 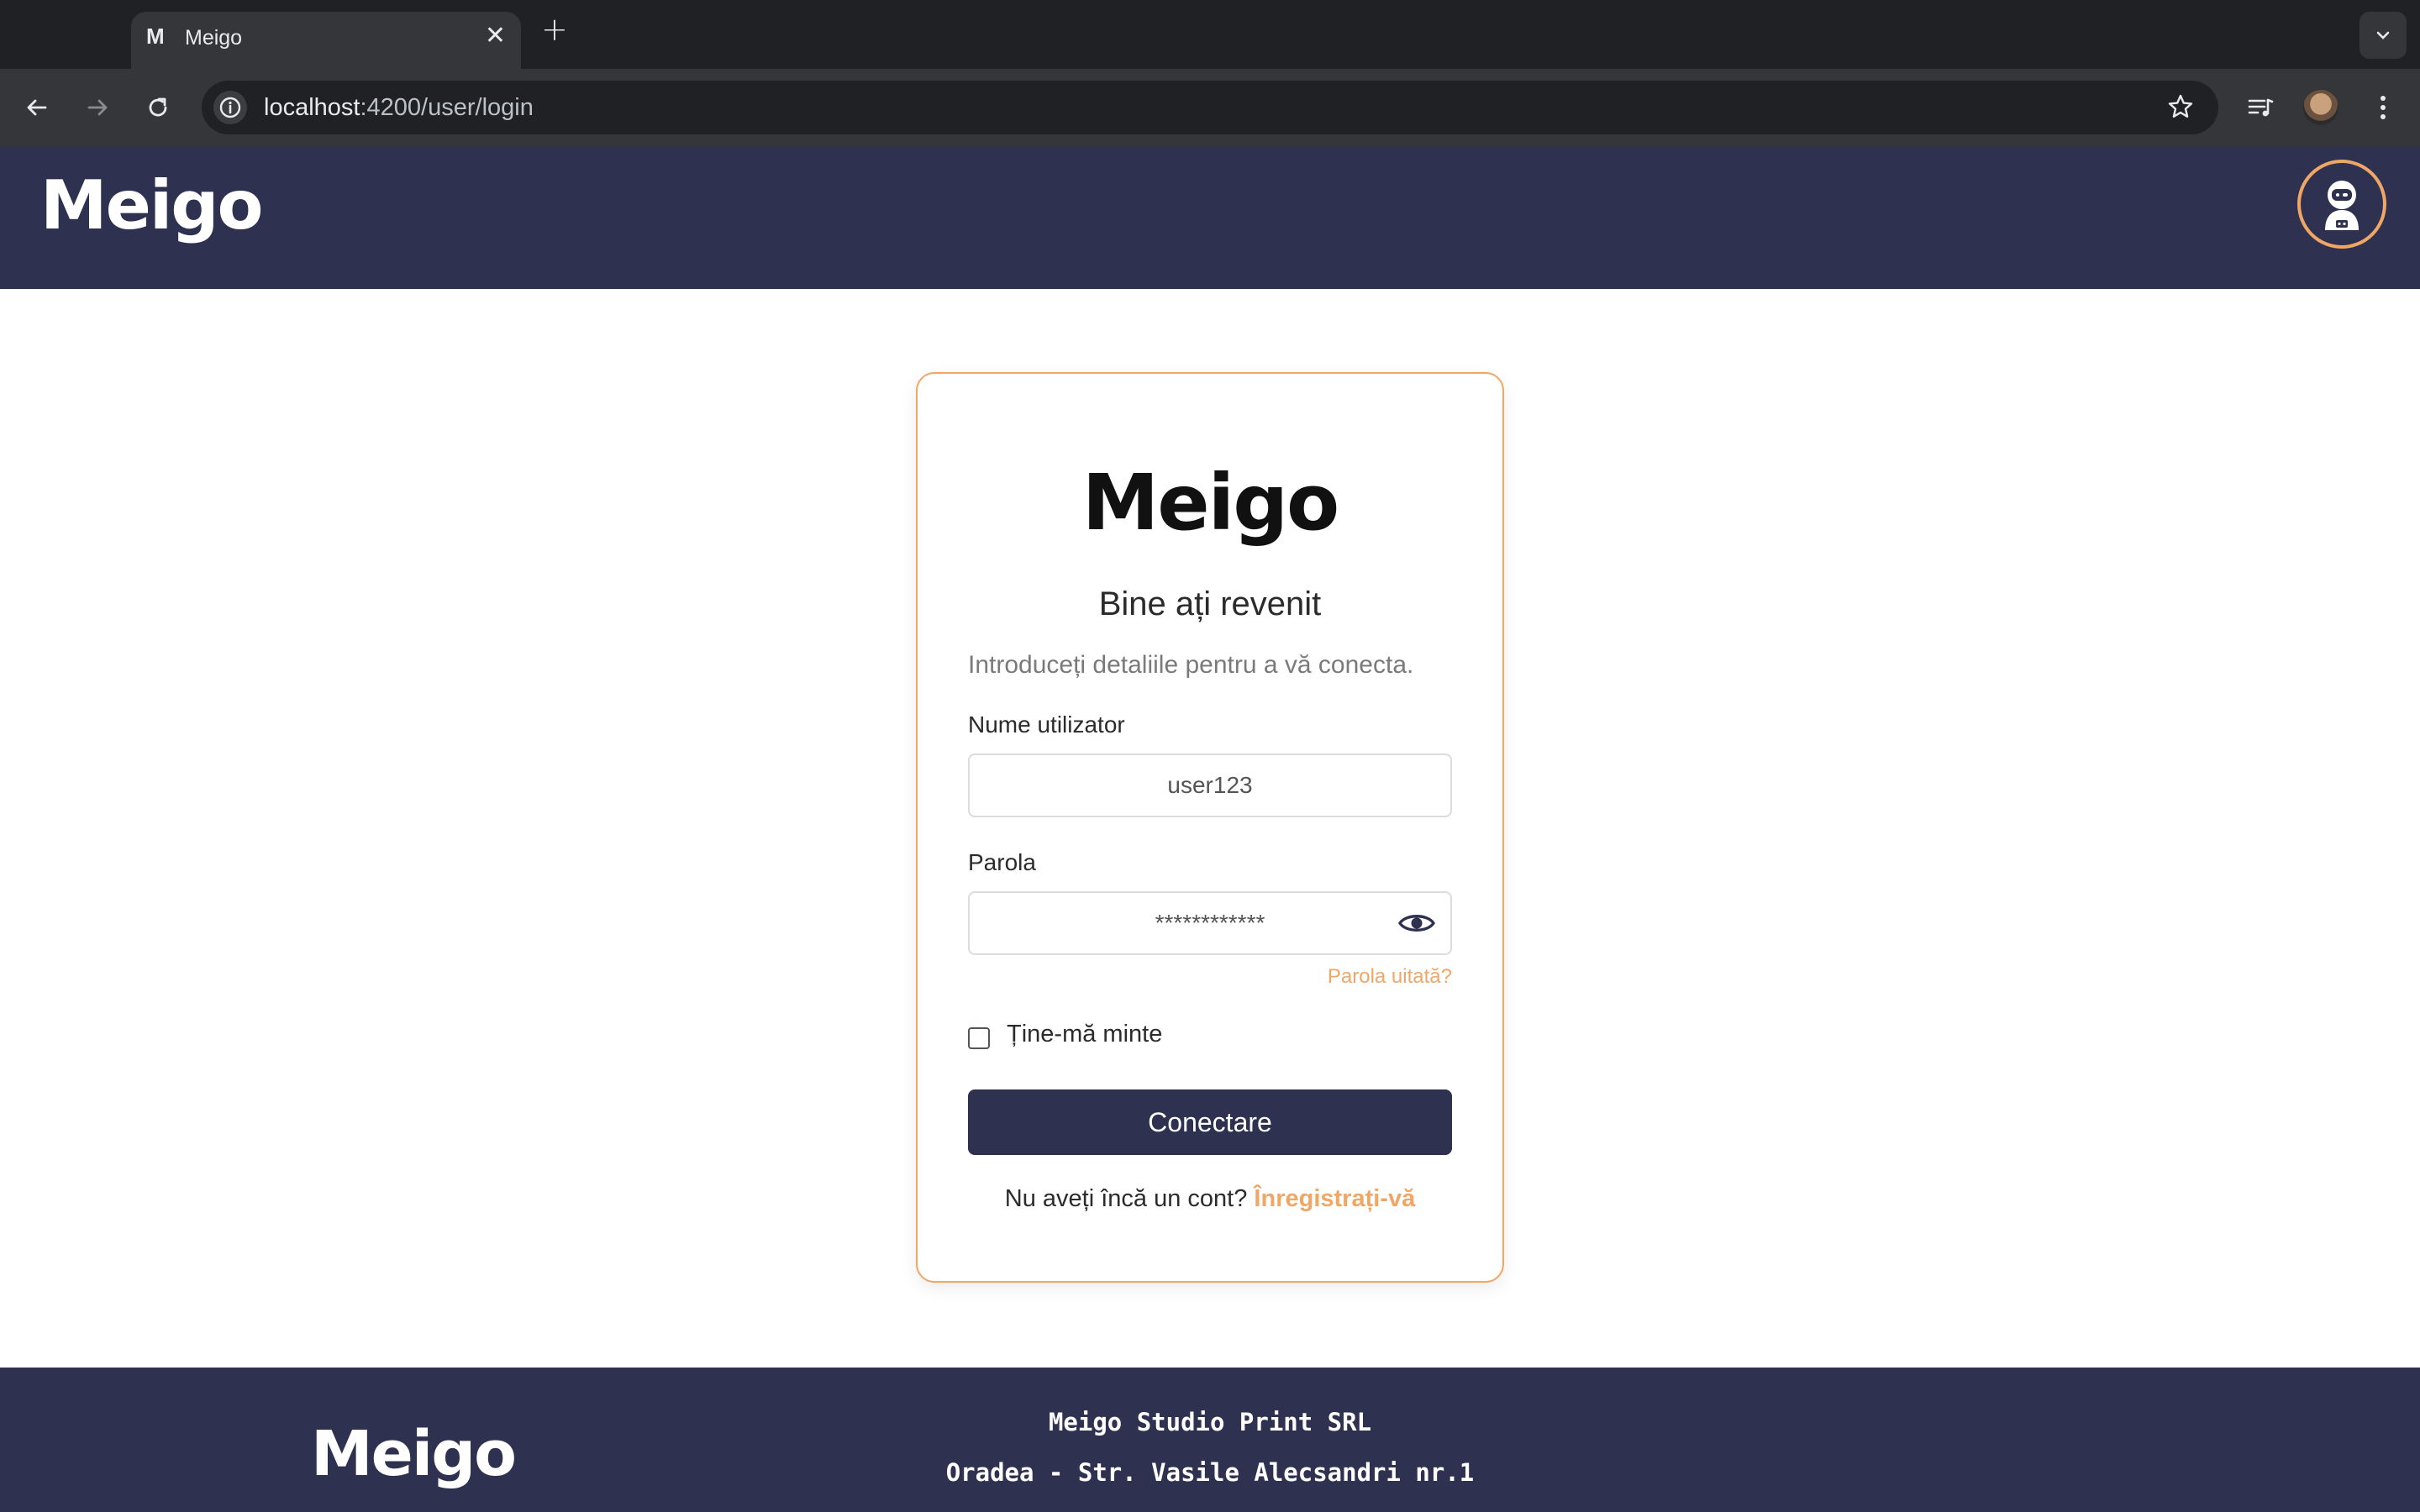 I want to click on eye-icon, so click(x=1416, y=923).